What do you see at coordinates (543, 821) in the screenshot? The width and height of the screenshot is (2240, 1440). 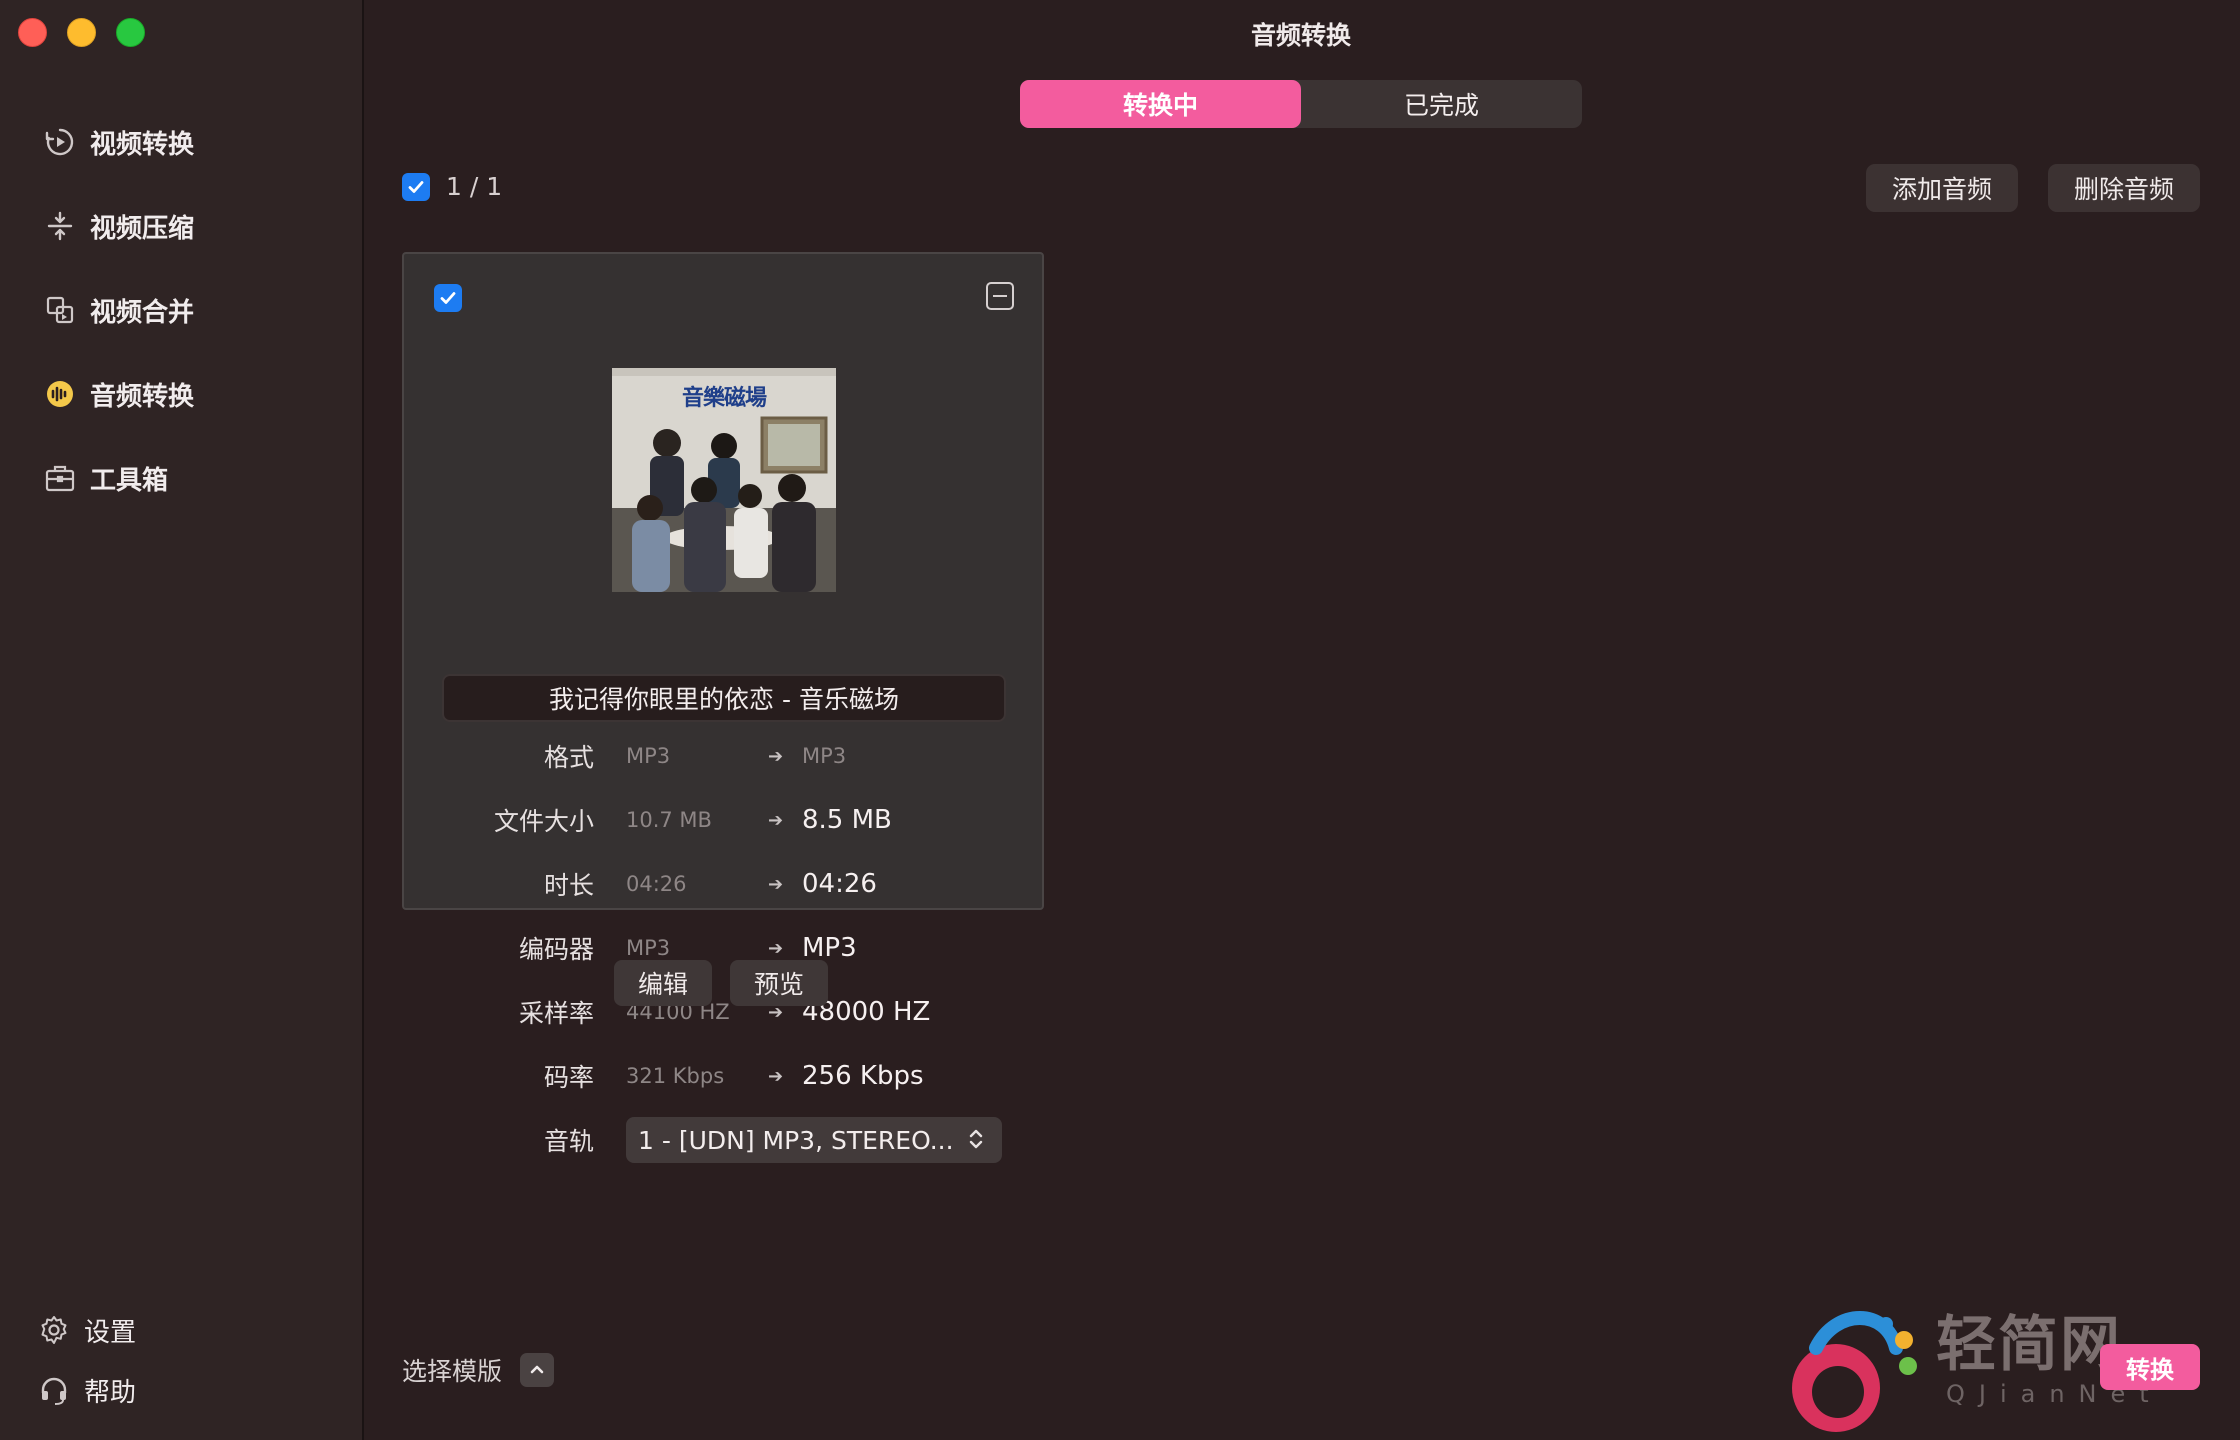 I see `row-label: 文件大小` at bounding box center [543, 821].